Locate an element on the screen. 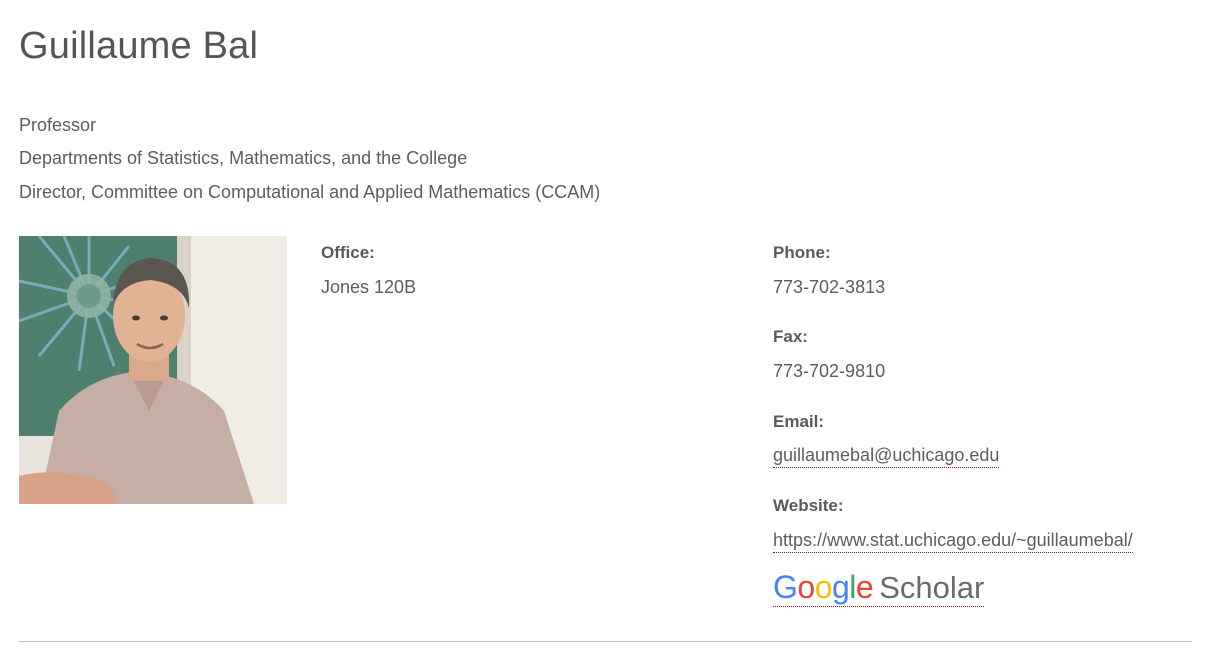 The width and height of the screenshot is (1214, 654). page-title: Guillaume Bal is located at coordinates (139, 46).